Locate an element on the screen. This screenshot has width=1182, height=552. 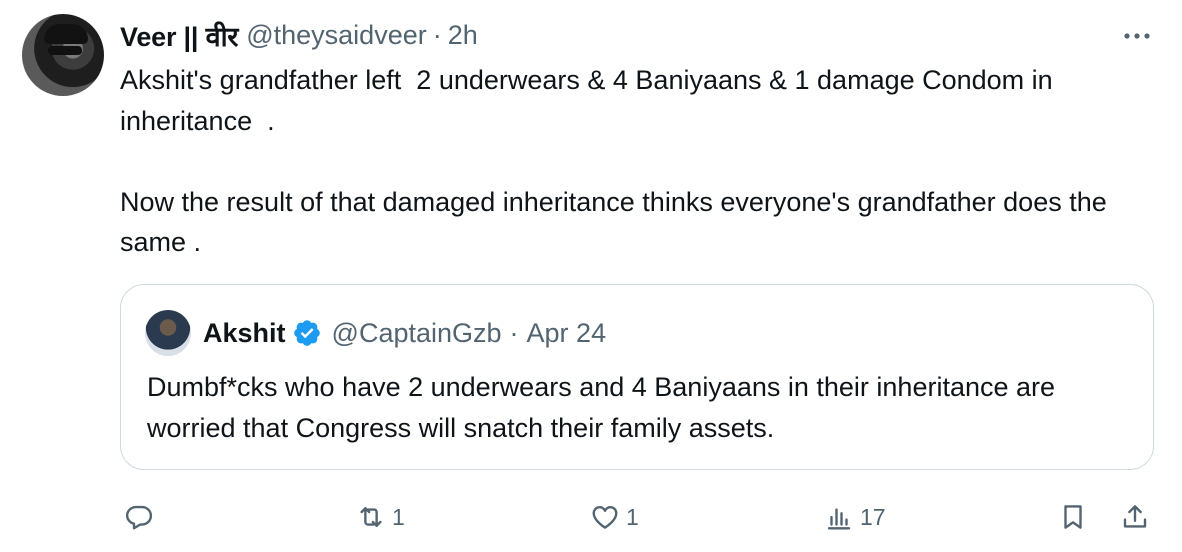
share-button is located at coordinates (1135, 517).